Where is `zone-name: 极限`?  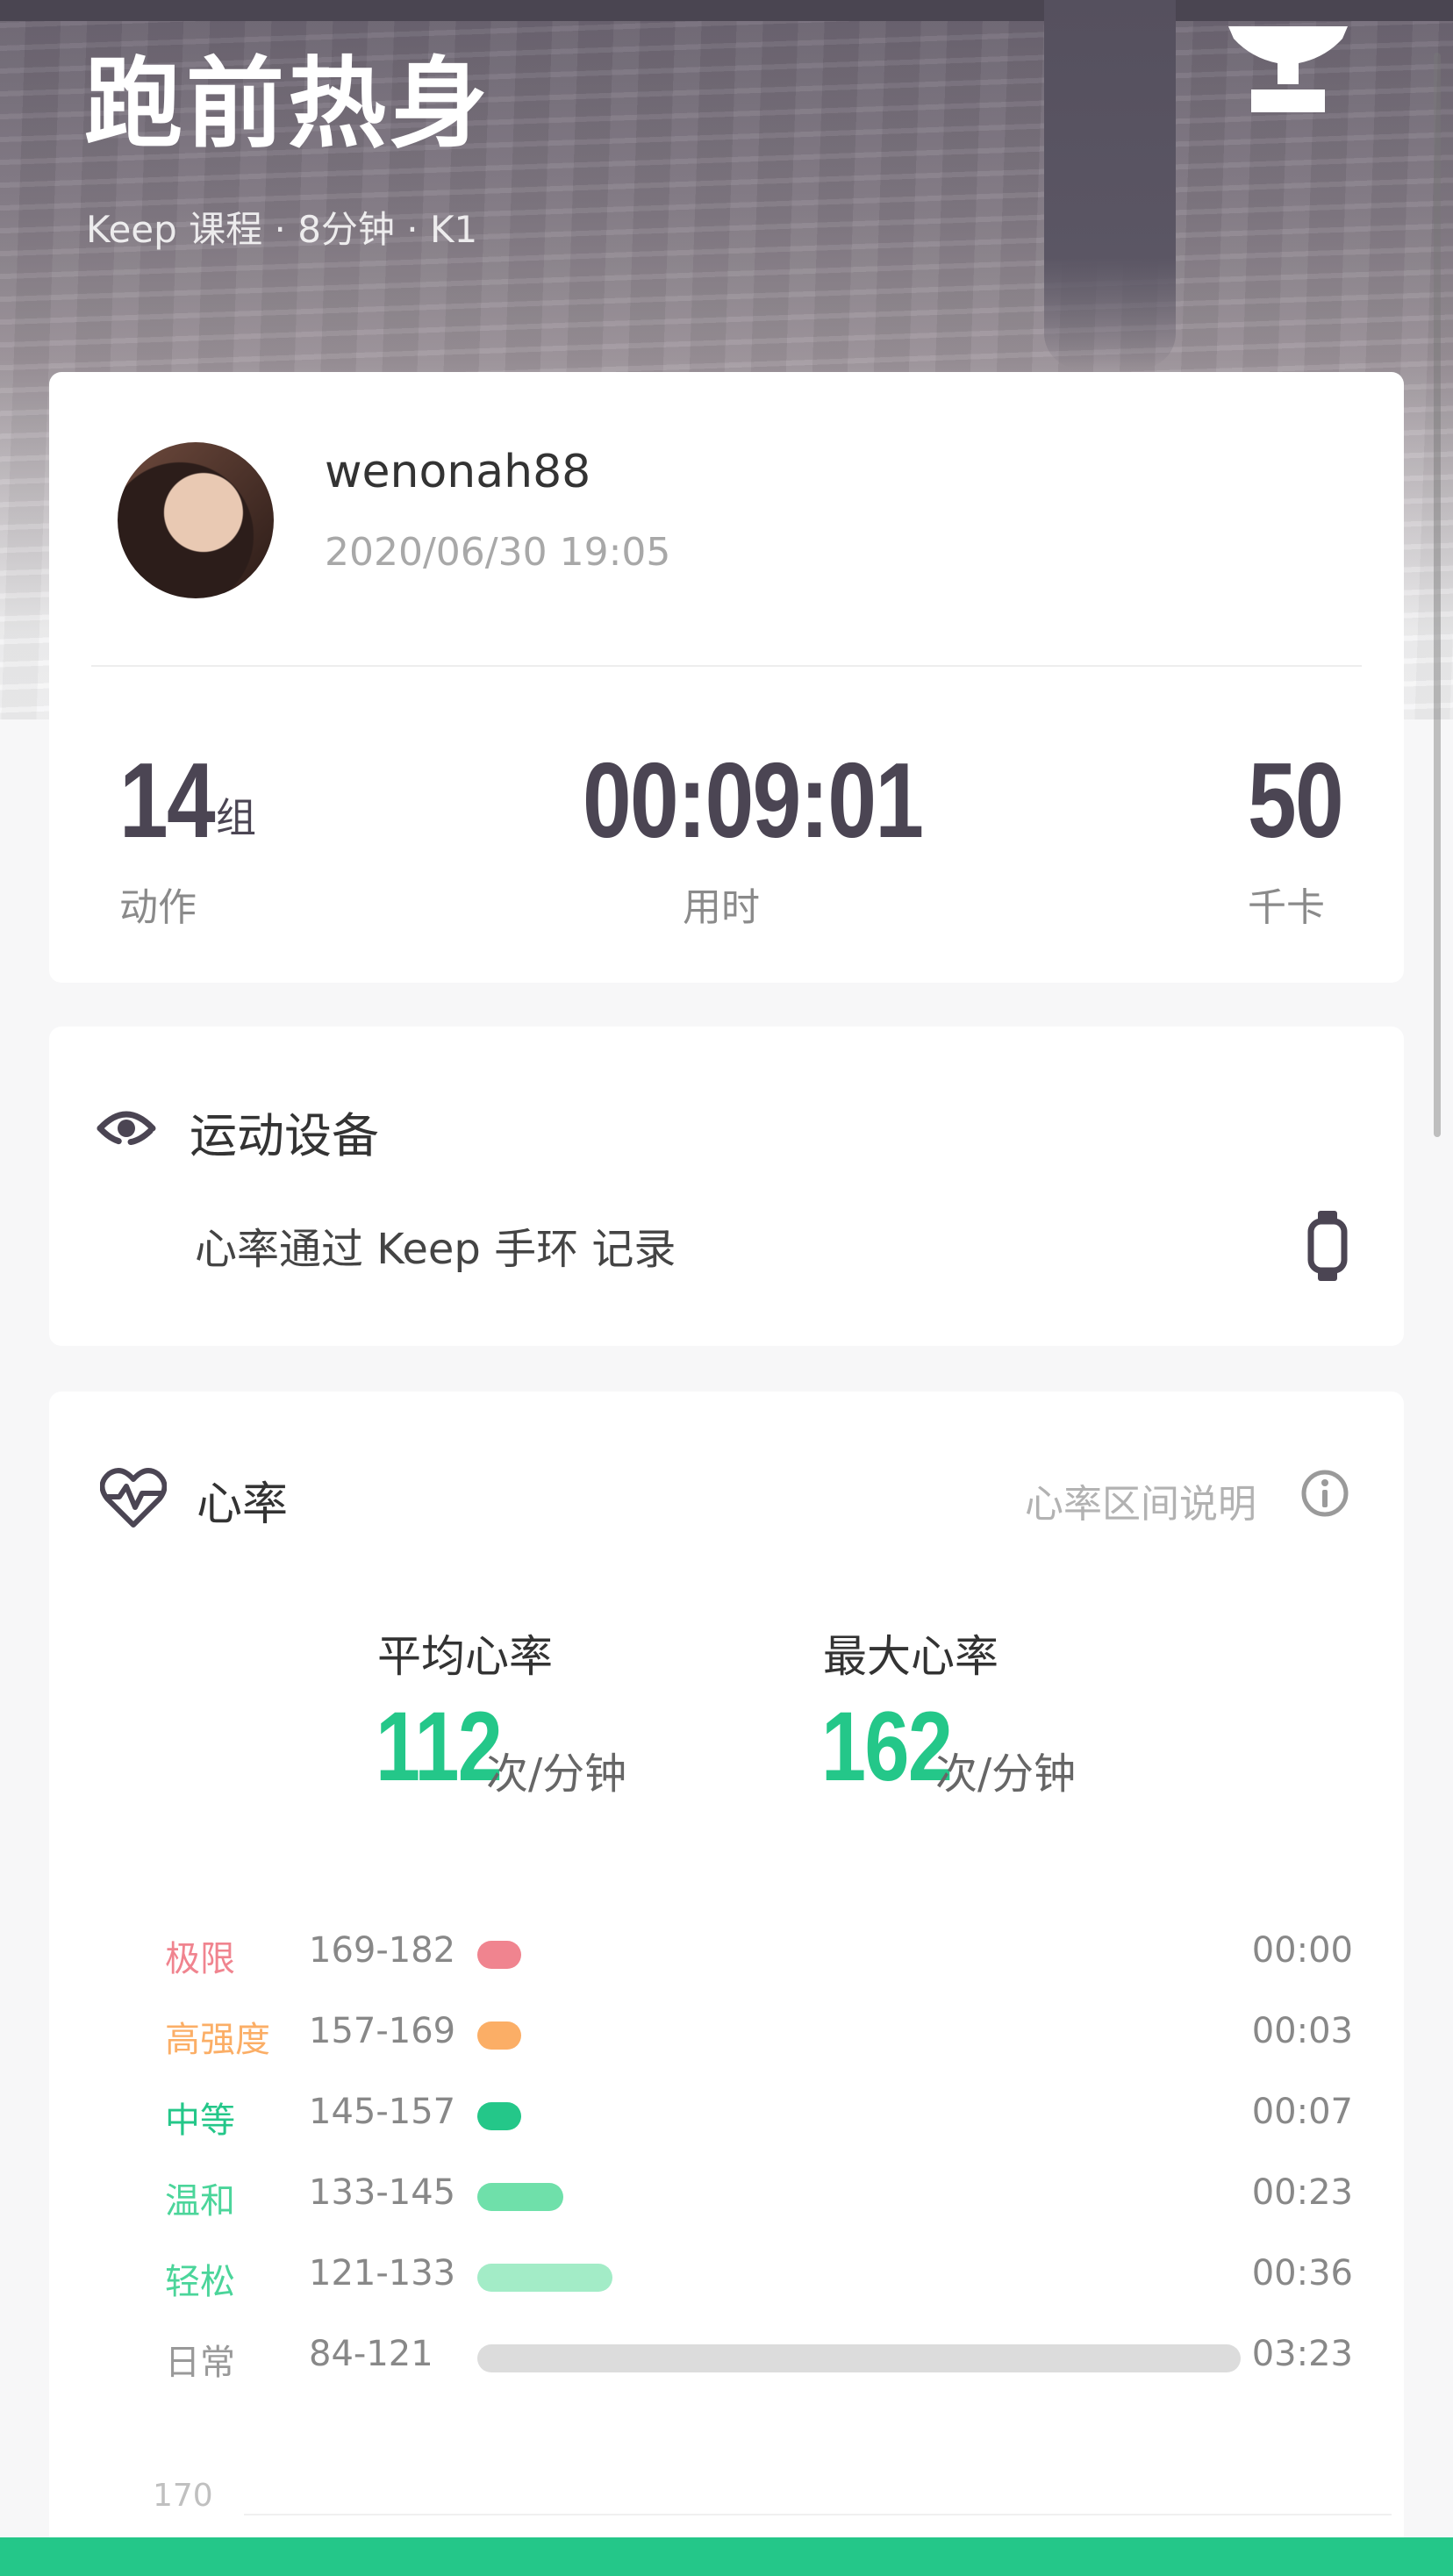 zone-name: 极限 is located at coordinates (200, 1959).